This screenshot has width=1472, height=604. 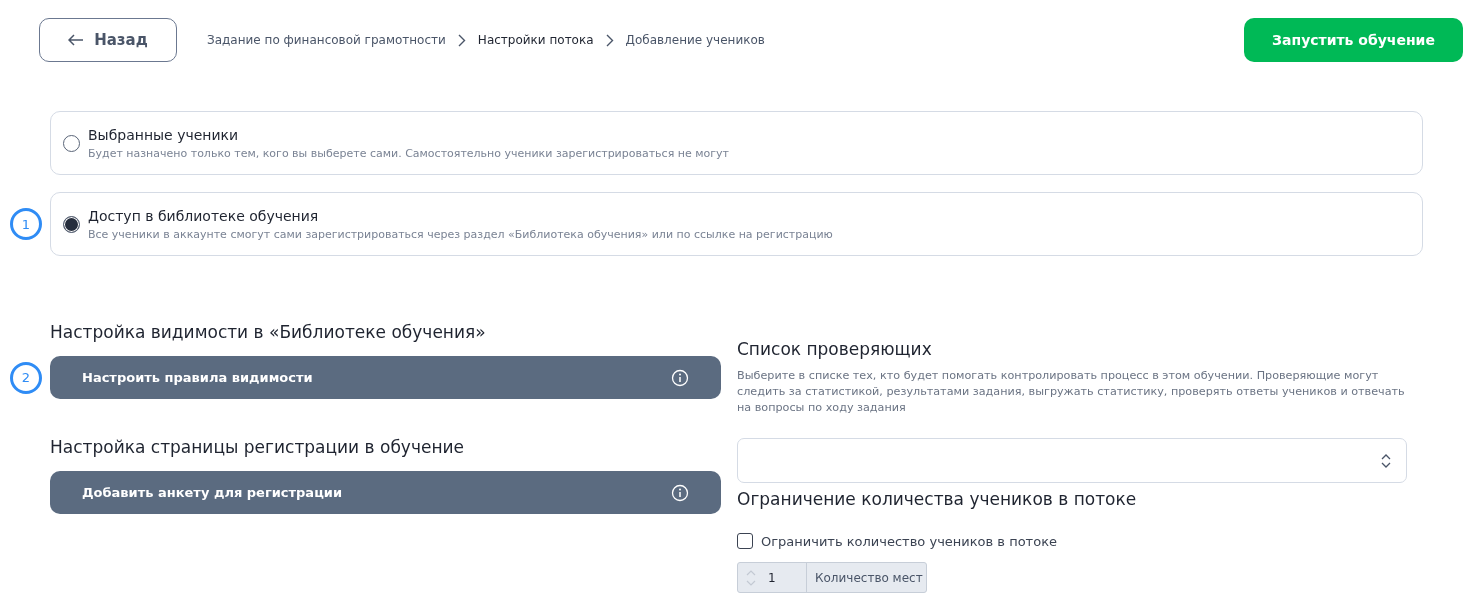 I want to click on option-description: Все ученики в аккаунте смогут сами зарегистрироваться через раздел «Библиотека обучения» или по ссылке на регистрацию, so click(x=460, y=234).